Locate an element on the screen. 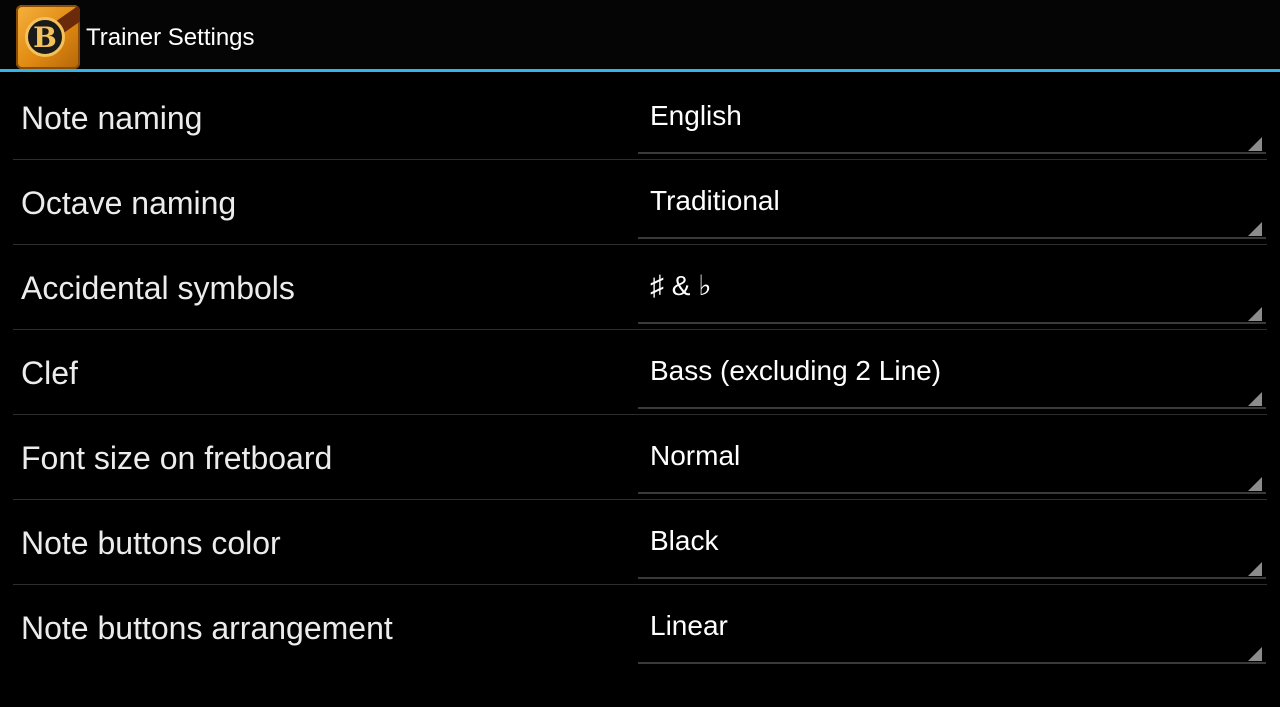 The image size is (1280, 707). setting-row-note-naming: Note naming English is located at coordinates (640, 117).